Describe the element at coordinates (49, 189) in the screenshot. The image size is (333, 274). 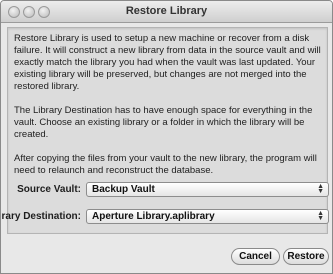
I see `source-vault-label: Source Vault:` at that location.